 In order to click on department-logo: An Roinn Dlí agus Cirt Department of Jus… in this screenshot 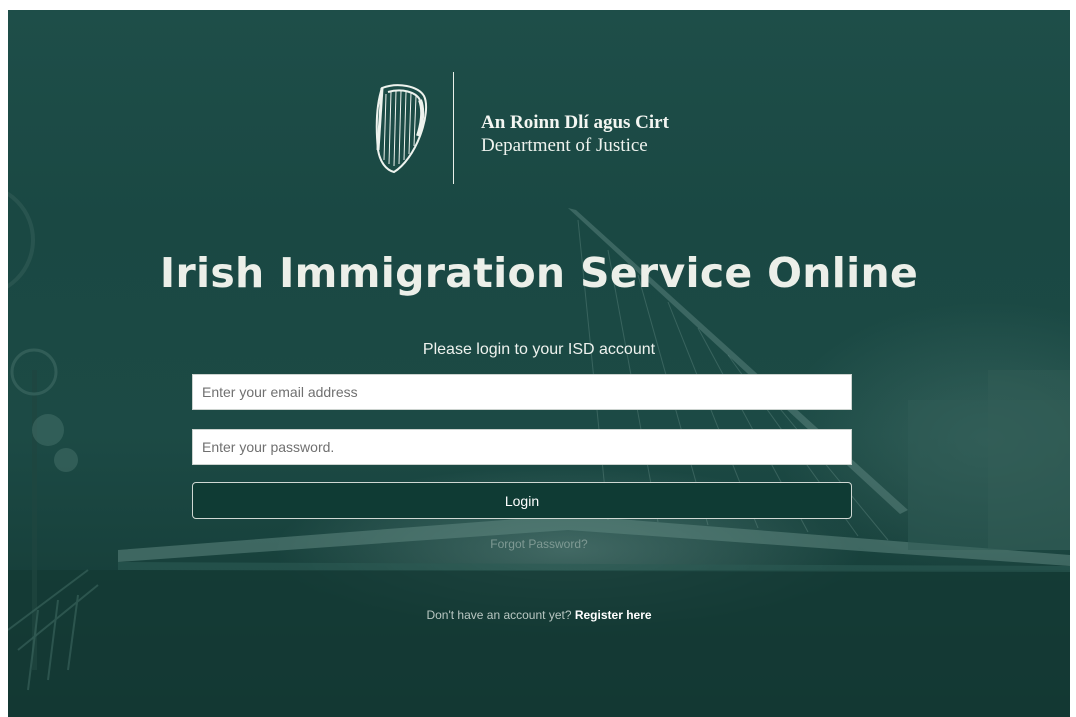, I will do `click(548, 128)`.